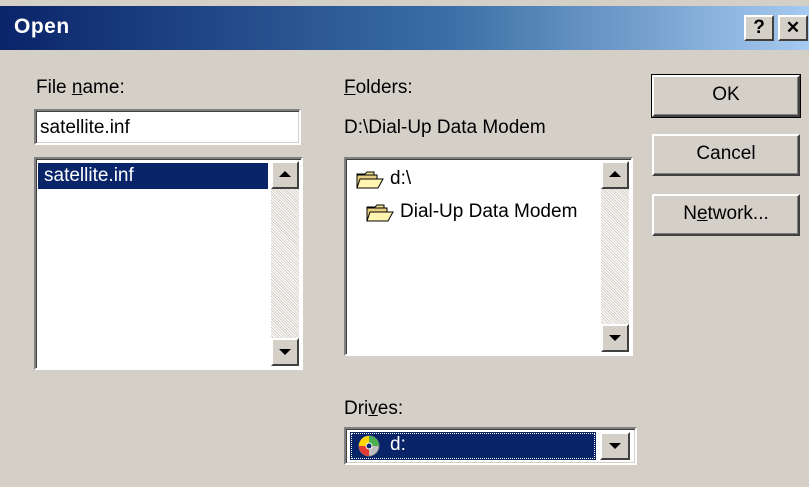  I want to click on current-folder-path: D:\Dial-Up Data Modem, so click(445, 127).